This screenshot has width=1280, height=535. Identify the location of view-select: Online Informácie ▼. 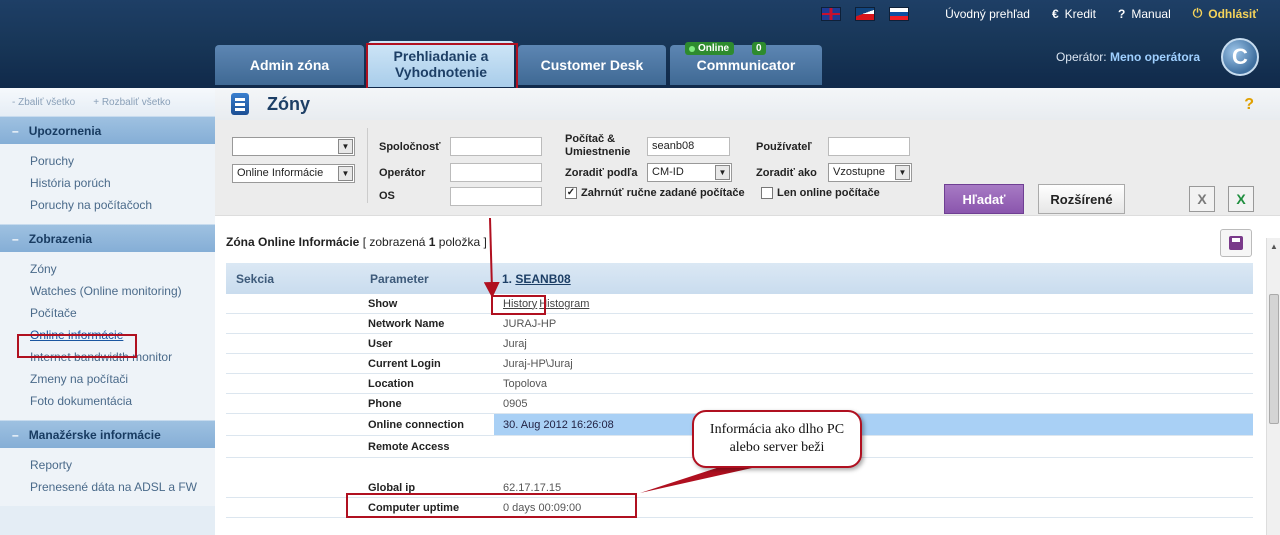
(293, 173).